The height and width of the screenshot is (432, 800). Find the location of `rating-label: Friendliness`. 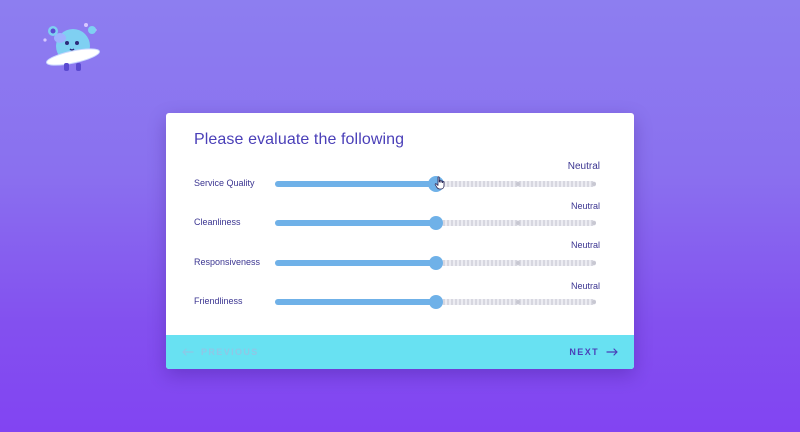

rating-label: Friendliness is located at coordinates (218, 301).